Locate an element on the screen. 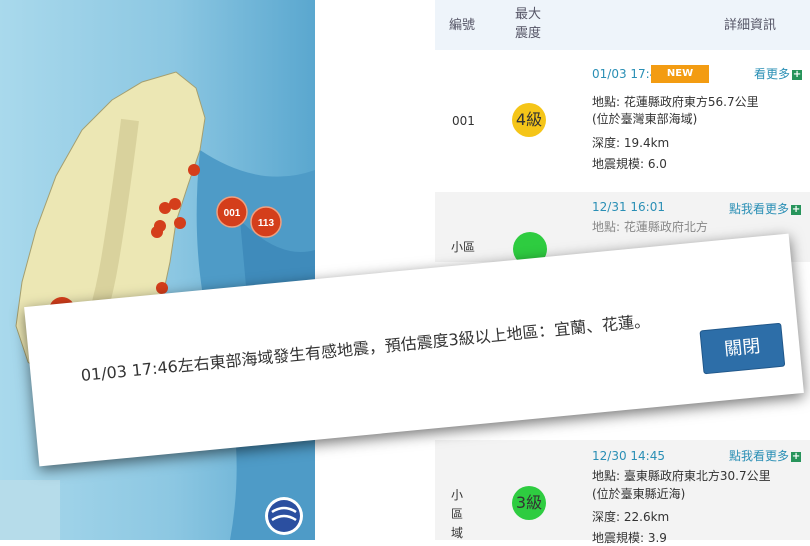 The width and height of the screenshot is (810, 546). row-id: 小區 is located at coordinates (463, 247).